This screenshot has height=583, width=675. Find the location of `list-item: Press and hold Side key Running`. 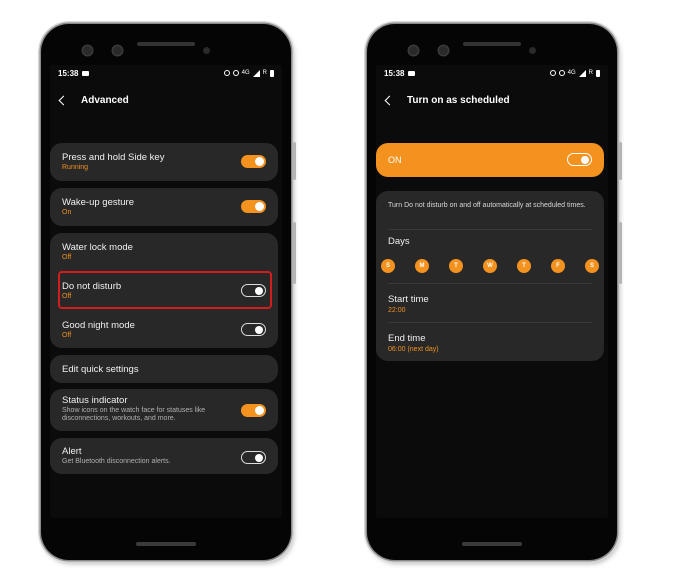

list-item: Press and hold Side key Running is located at coordinates (164, 161).